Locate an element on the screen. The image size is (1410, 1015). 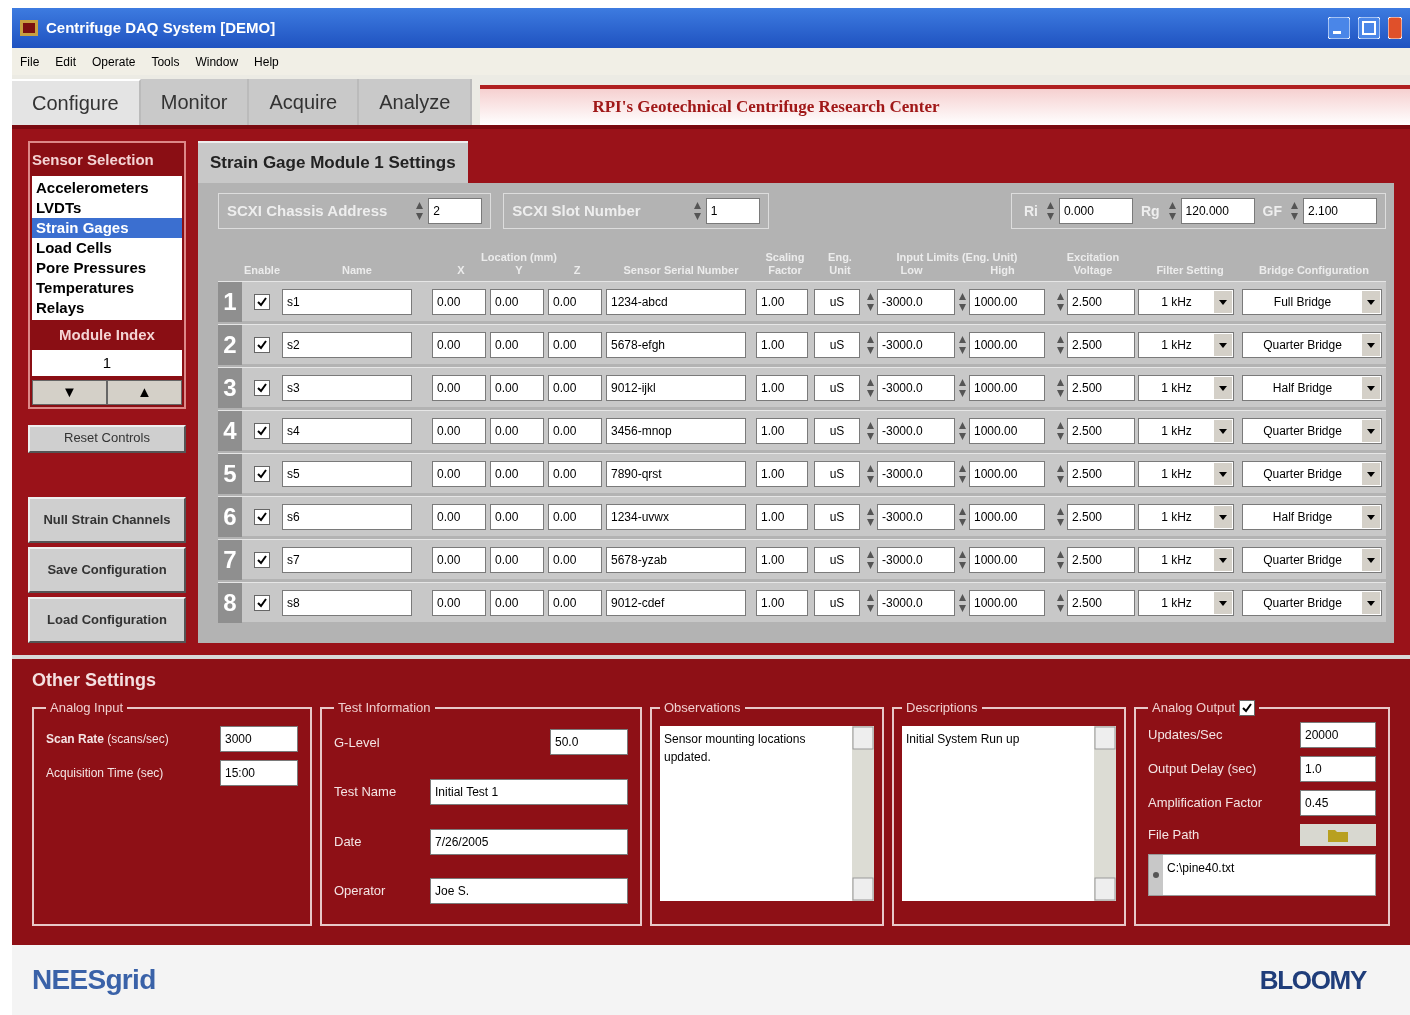
menu-item: Help is located at coordinates (266, 61).